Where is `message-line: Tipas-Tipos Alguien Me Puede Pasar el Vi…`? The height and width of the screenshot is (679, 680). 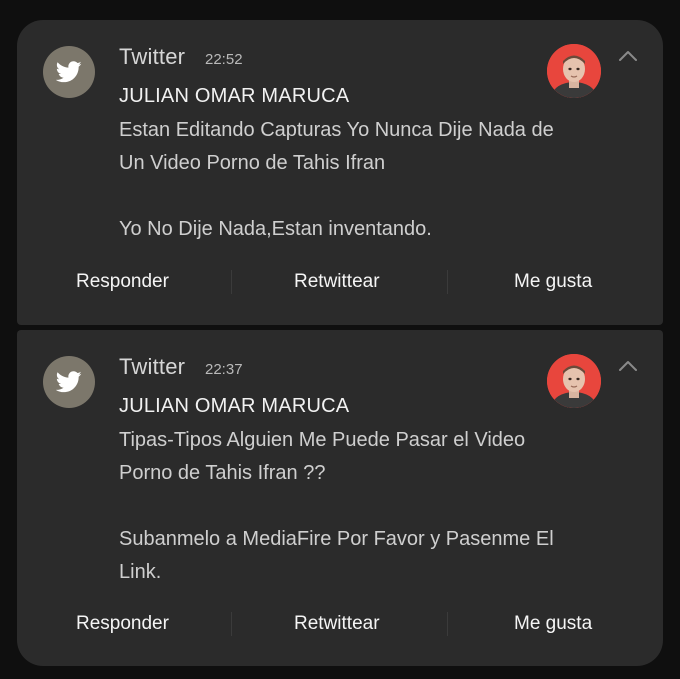
message-line: Tipas-Tipos Alguien Me Puede Pasar el Vi… is located at coordinates (322, 440).